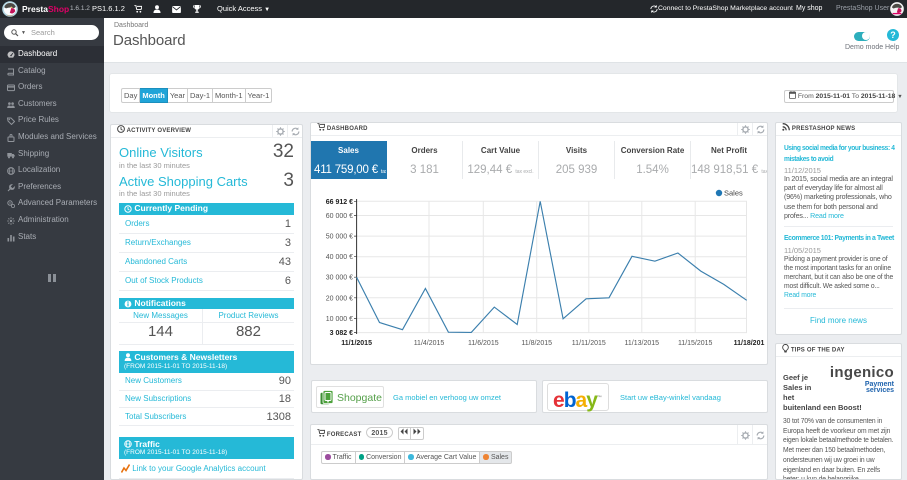 This screenshot has height=480, width=907. I want to click on svg-text: 40 000 €, so click(339, 257).